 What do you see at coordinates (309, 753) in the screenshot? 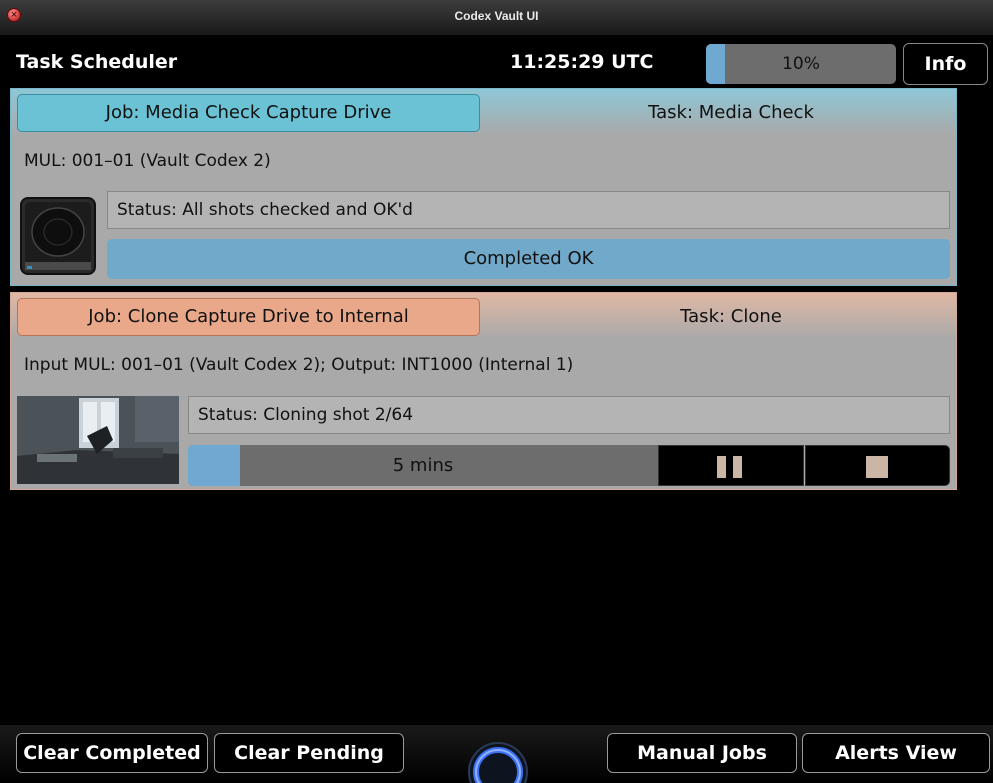
I see `clear-pending-button: Clear Pending` at bounding box center [309, 753].